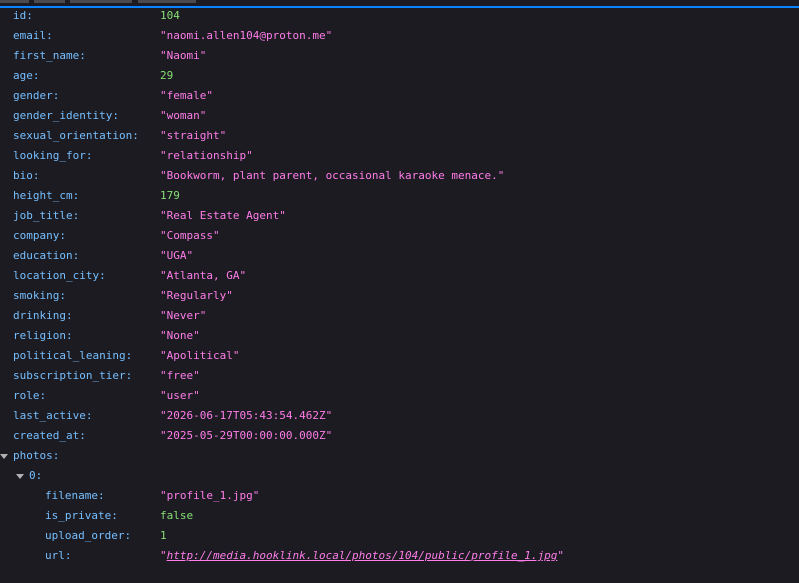 Image resolution: width=799 pixels, height=583 pixels. I want to click on json-value: "female", so click(186, 95).